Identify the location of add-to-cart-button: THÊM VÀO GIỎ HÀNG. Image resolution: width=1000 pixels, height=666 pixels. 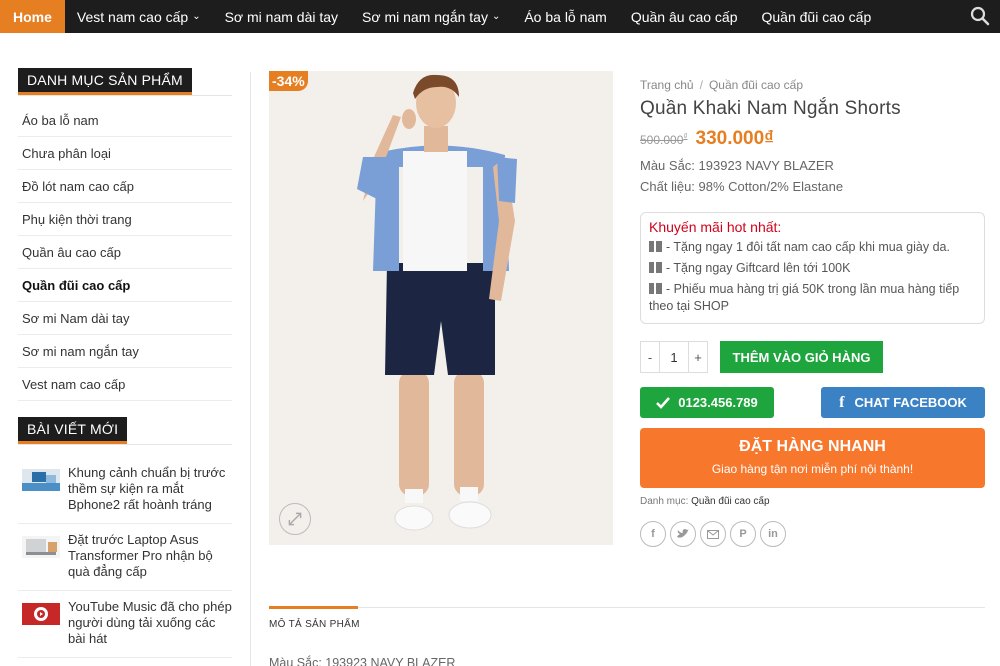
(801, 357).